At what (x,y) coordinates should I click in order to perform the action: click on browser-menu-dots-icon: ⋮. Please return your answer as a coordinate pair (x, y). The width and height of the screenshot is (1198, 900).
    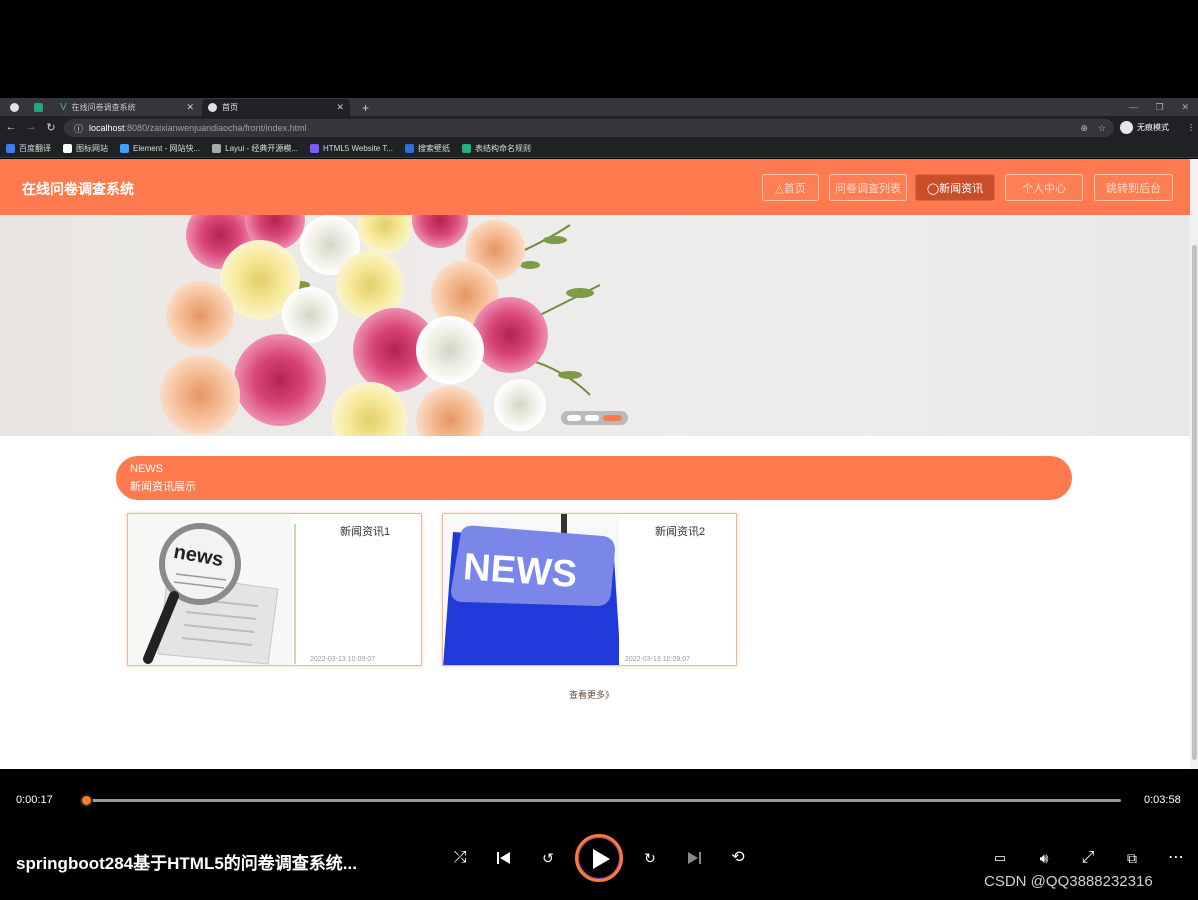
    Looking at the image, I should click on (1191, 127).